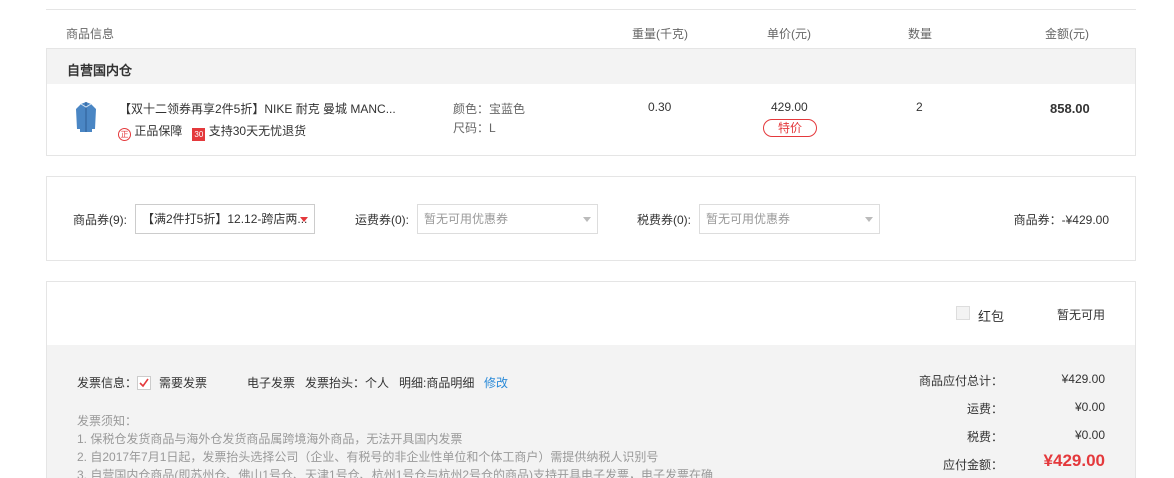 The height and width of the screenshot is (478, 1174). What do you see at coordinates (304, 219) in the screenshot?
I see `goods-coupon-dropdown-icon` at bounding box center [304, 219].